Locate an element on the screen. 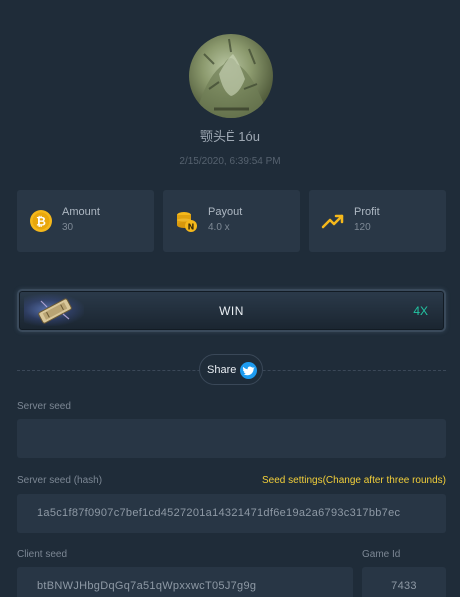 This screenshot has height=597, width=460. payout-label: Payout is located at coordinates (225, 212).